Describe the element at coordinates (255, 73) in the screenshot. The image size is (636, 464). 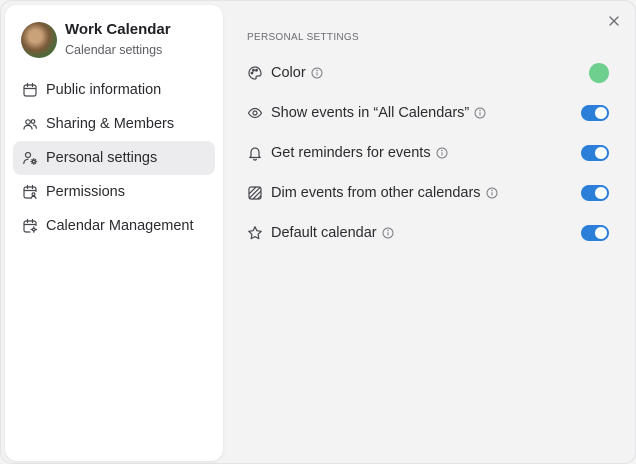
I see `palette-icon` at that location.